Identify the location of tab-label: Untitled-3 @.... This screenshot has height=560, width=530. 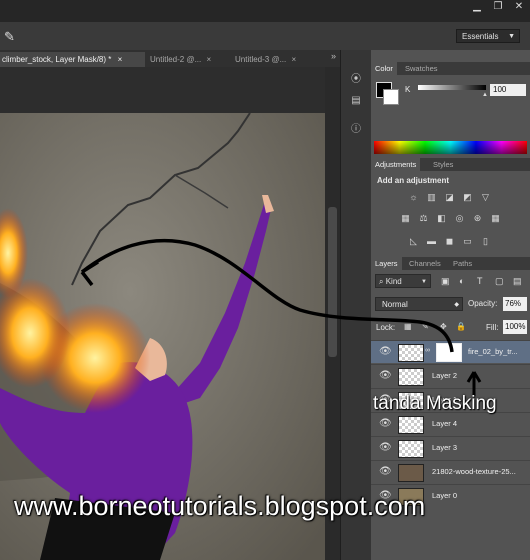
(261, 59).